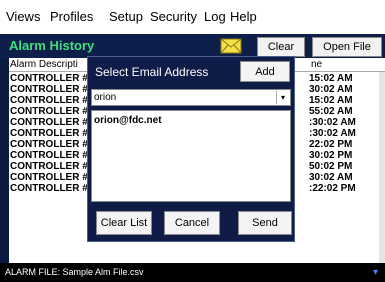 Image resolution: width=385 pixels, height=282 pixels. Describe the element at coordinates (215, 17) in the screenshot. I see `menu-log: Log` at that location.